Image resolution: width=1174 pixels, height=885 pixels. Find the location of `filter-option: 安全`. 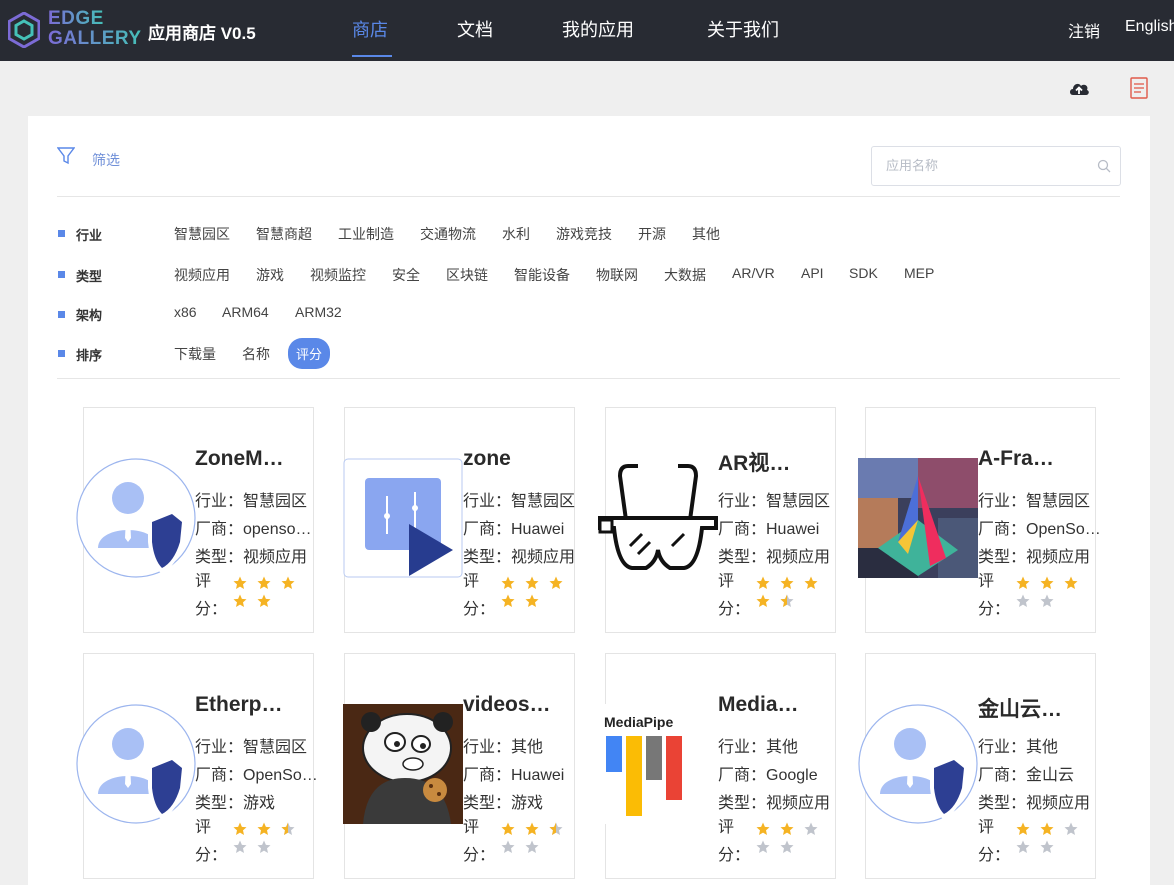

filter-option: 安全 is located at coordinates (406, 275).